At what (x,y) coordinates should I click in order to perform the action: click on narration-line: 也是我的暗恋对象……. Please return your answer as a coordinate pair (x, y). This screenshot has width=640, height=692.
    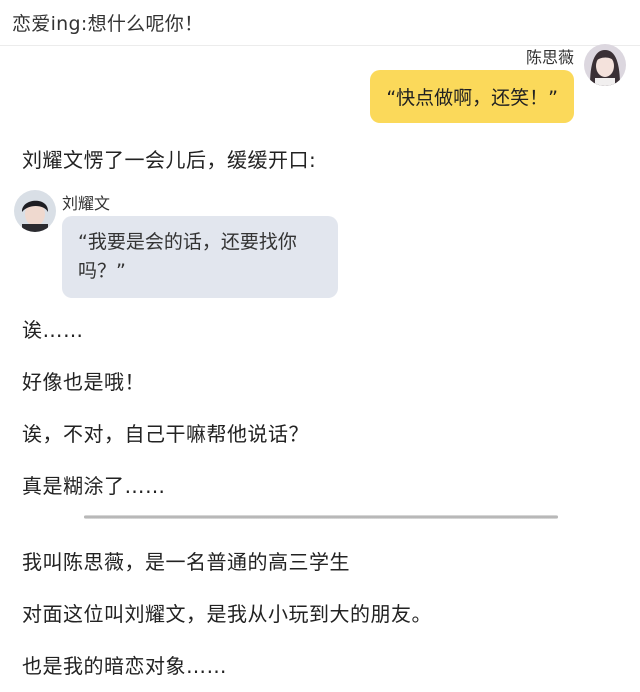
    Looking at the image, I should click on (124, 666).